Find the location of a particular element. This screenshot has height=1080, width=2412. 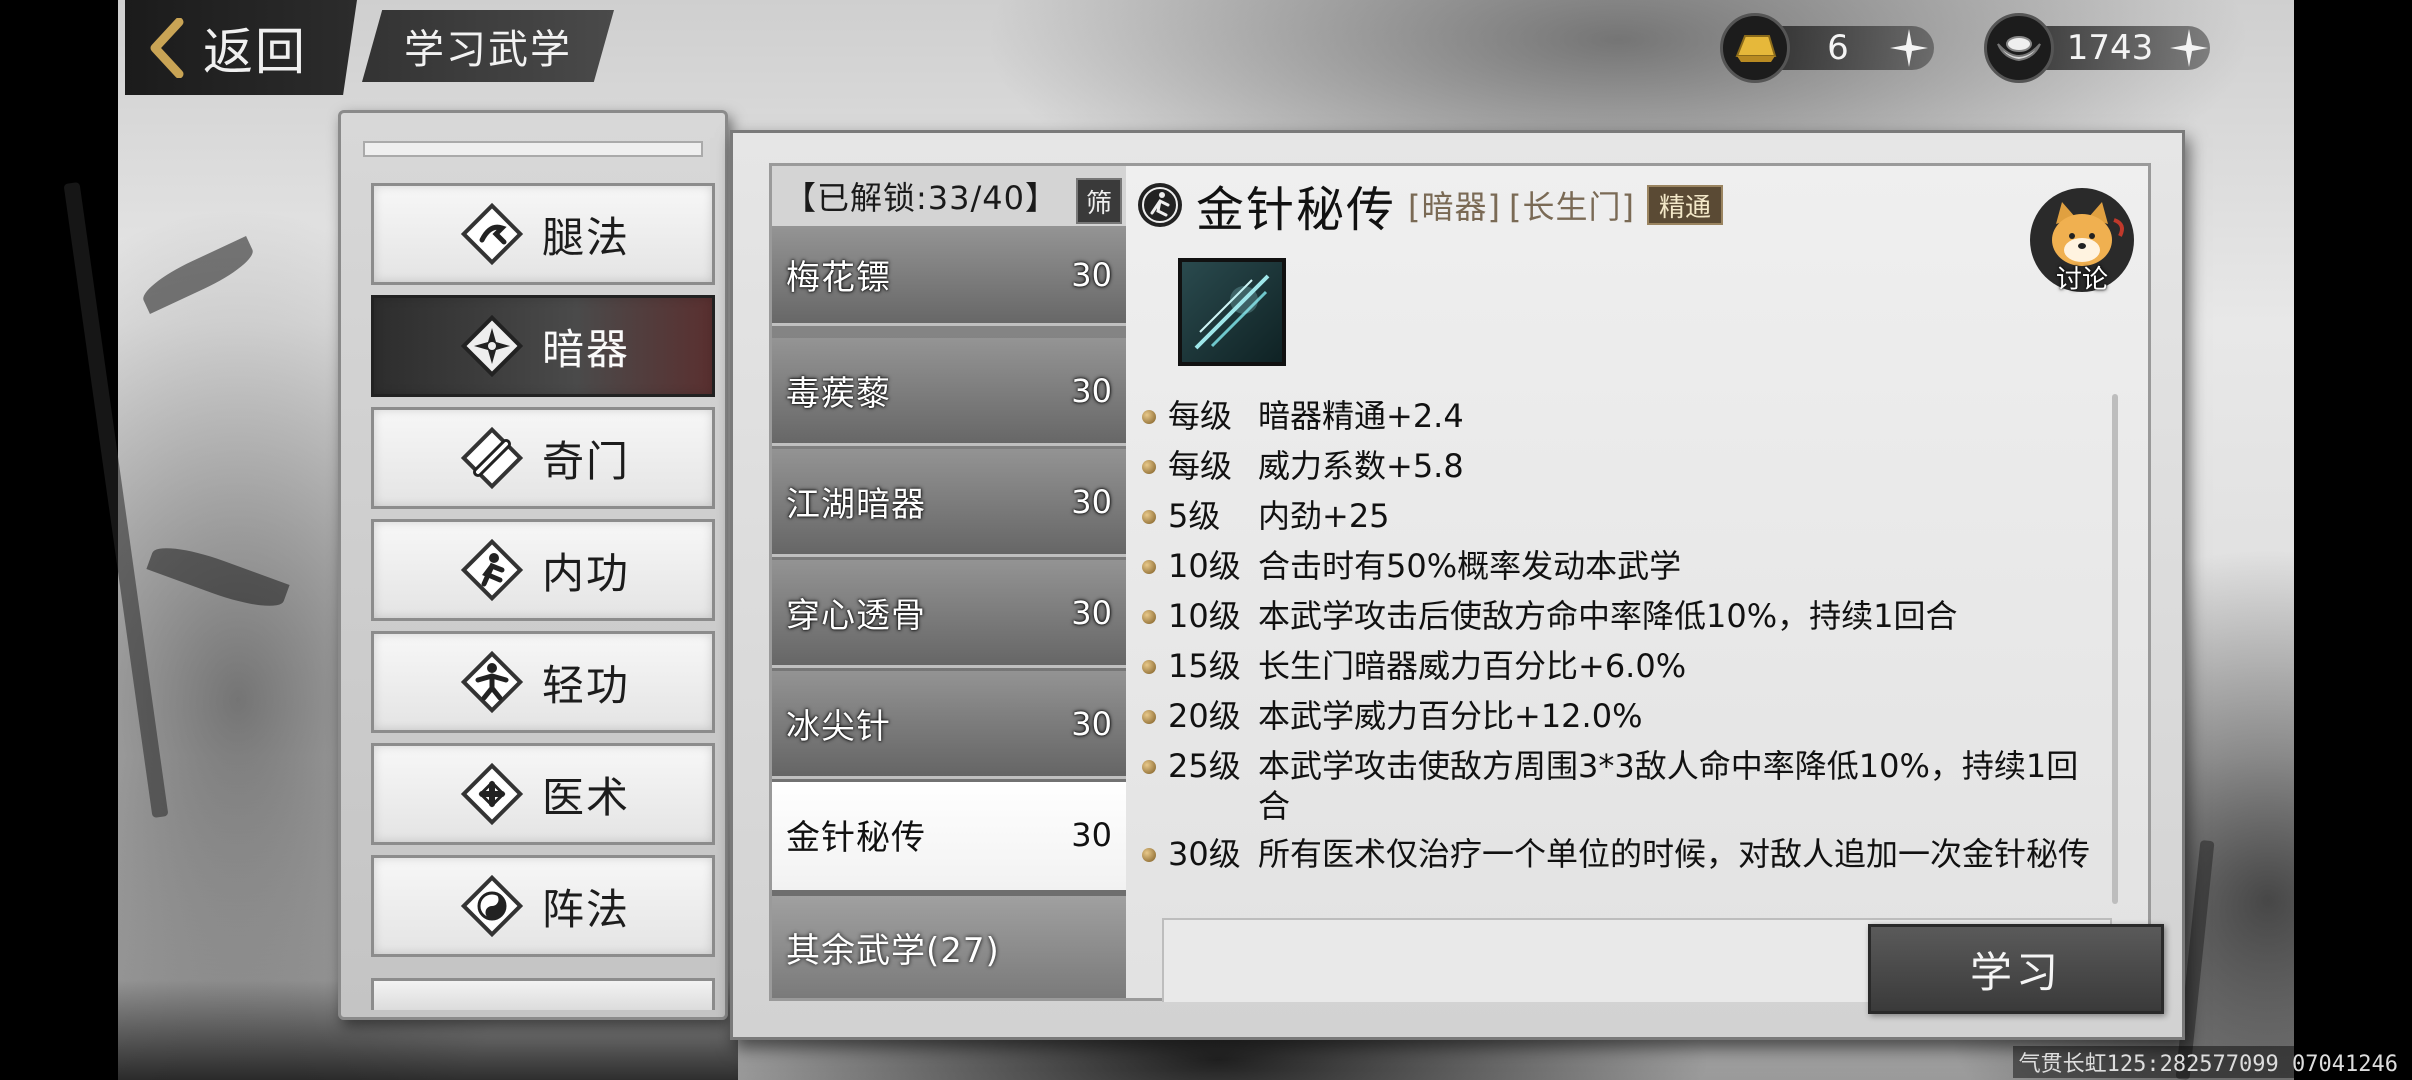

category-formation: 阵法 is located at coordinates (543, 906).